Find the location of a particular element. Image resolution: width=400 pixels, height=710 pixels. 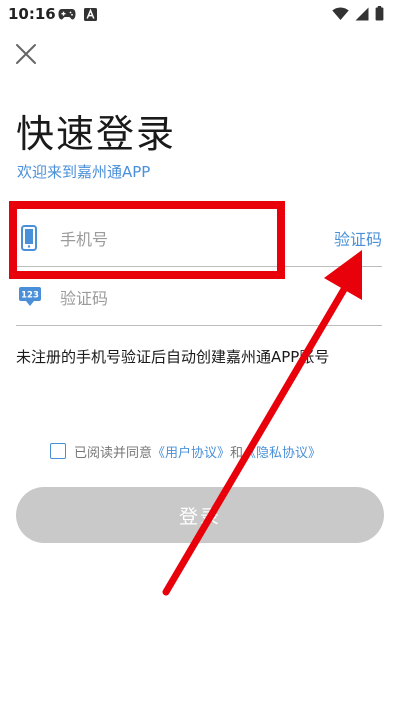

signal-icon is located at coordinates (362, 13).